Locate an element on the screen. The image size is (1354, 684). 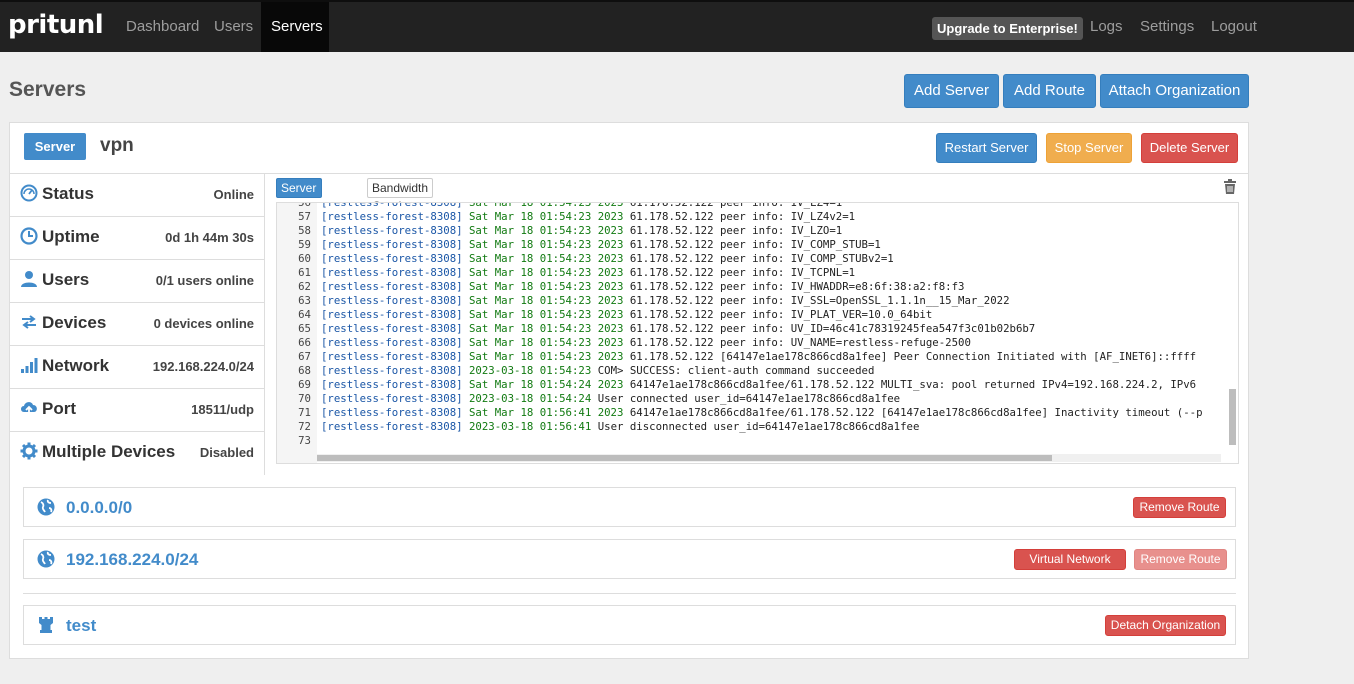
detach-organization-button: Detach Organization is located at coordinates (1165, 625).